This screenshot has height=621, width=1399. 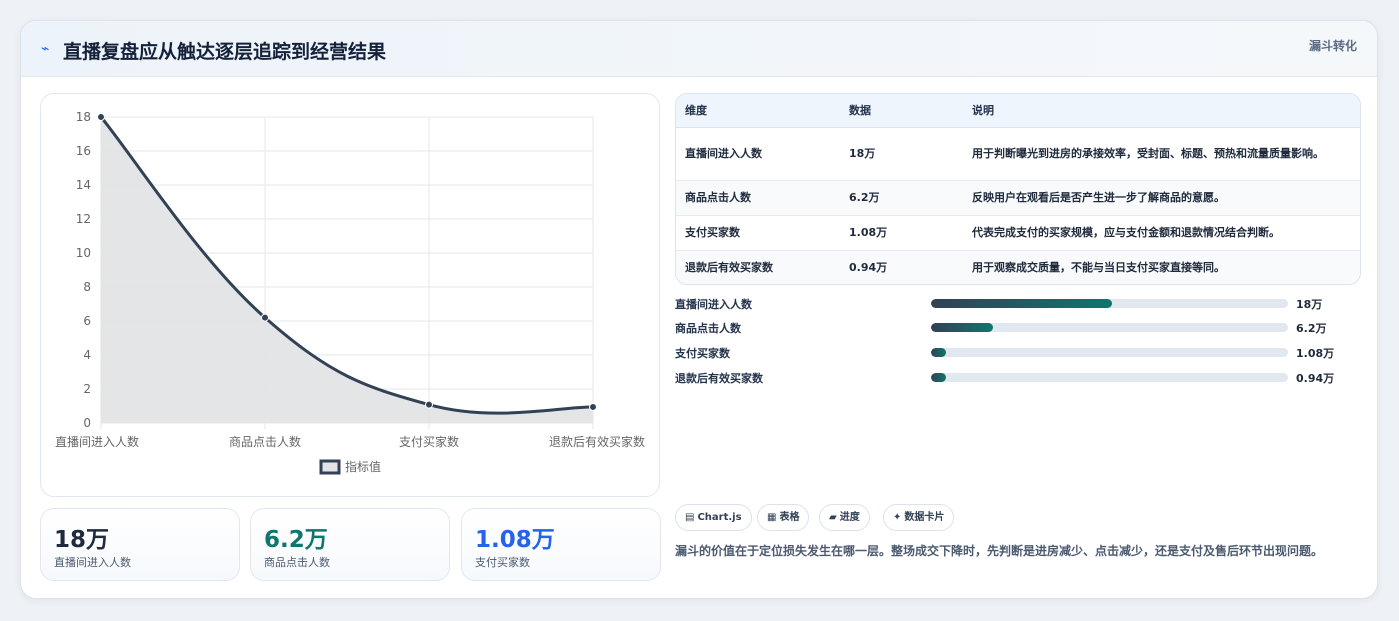 What do you see at coordinates (719, 517) in the screenshot?
I see `chip-label: Chart.js` at bounding box center [719, 517].